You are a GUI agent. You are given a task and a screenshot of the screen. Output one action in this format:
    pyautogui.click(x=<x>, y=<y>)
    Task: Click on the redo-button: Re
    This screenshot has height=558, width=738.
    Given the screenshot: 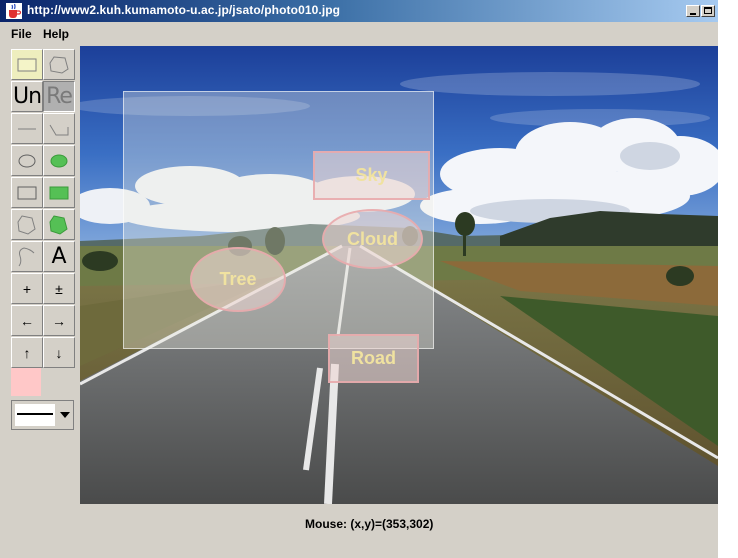 What is the action you would take?
    pyautogui.click(x=59, y=96)
    